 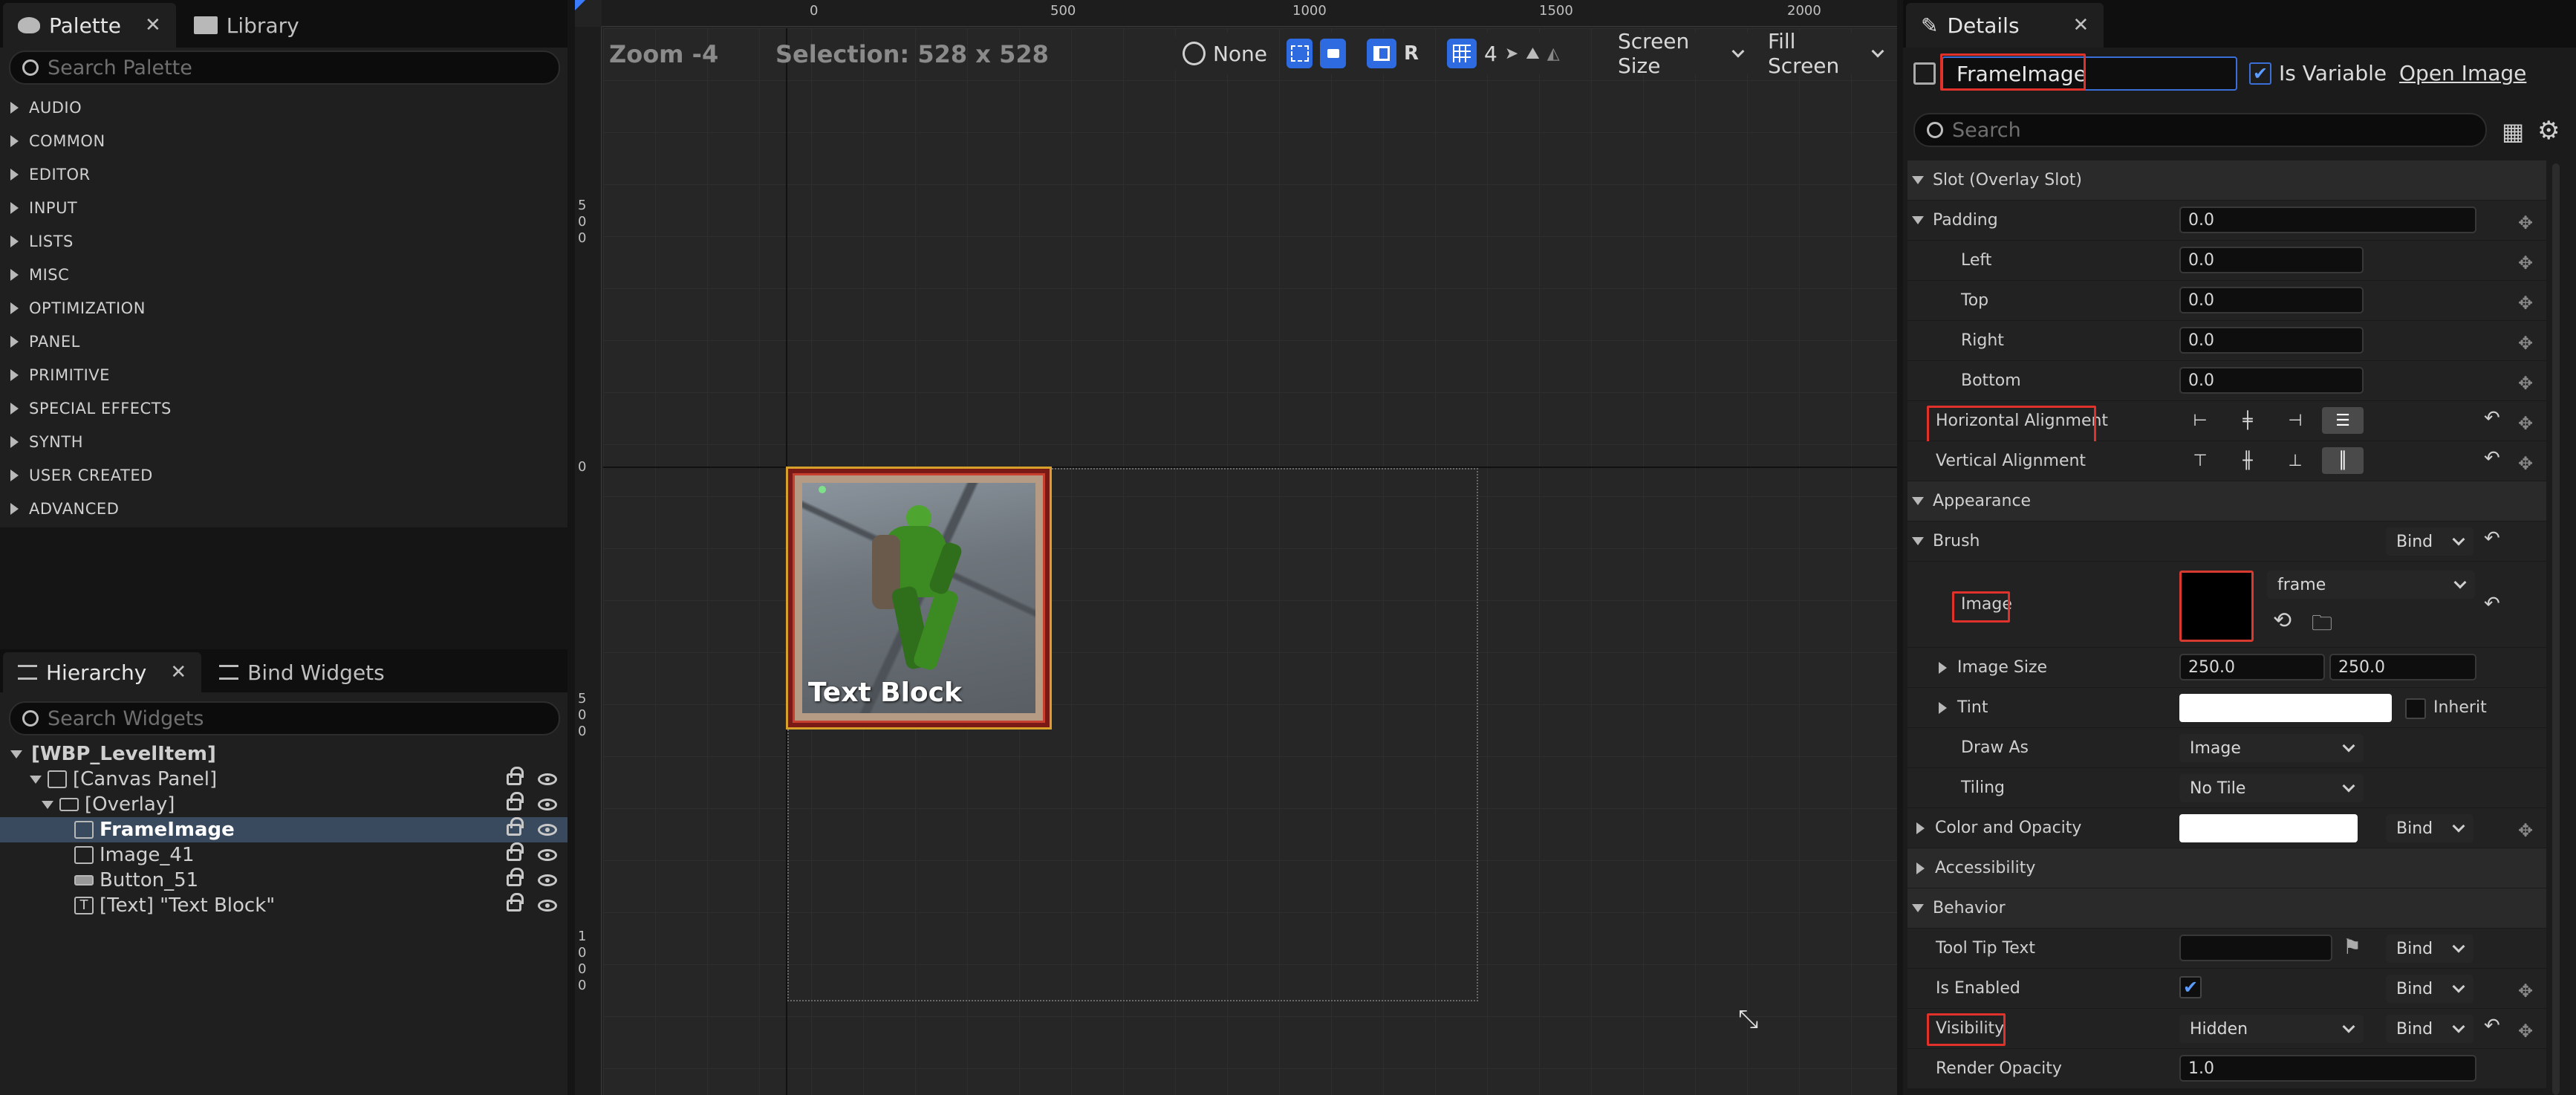 I want to click on hierarchy-search-input, so click(x=284, y=718).